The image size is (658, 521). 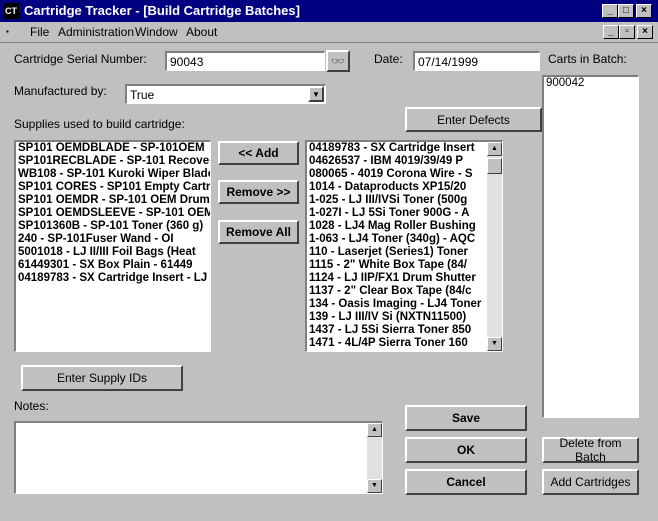 I want to click on list-item: 1-025 - LJ III/IVSi Toner (500g, so click(x=397, y=200).